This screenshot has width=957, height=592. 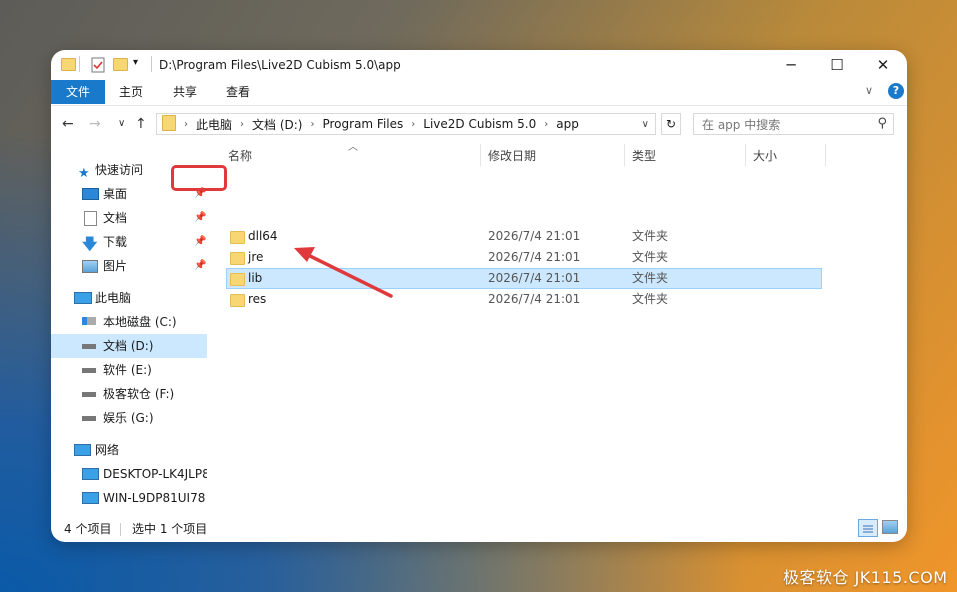 I want to click on watermark: 极客软仓 JK115.COM, so click(x=865, y=577).